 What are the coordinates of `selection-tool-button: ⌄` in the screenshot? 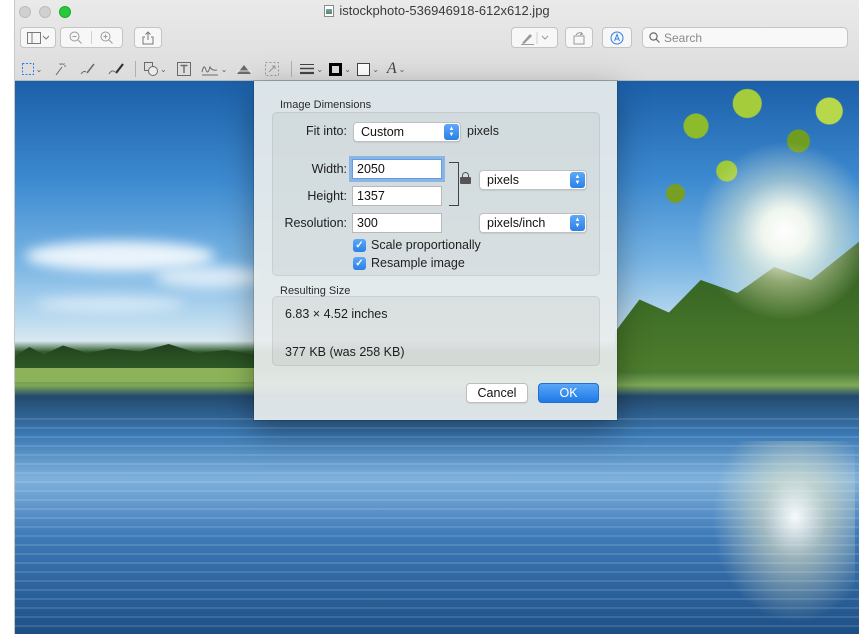 It's located at (32, 69).